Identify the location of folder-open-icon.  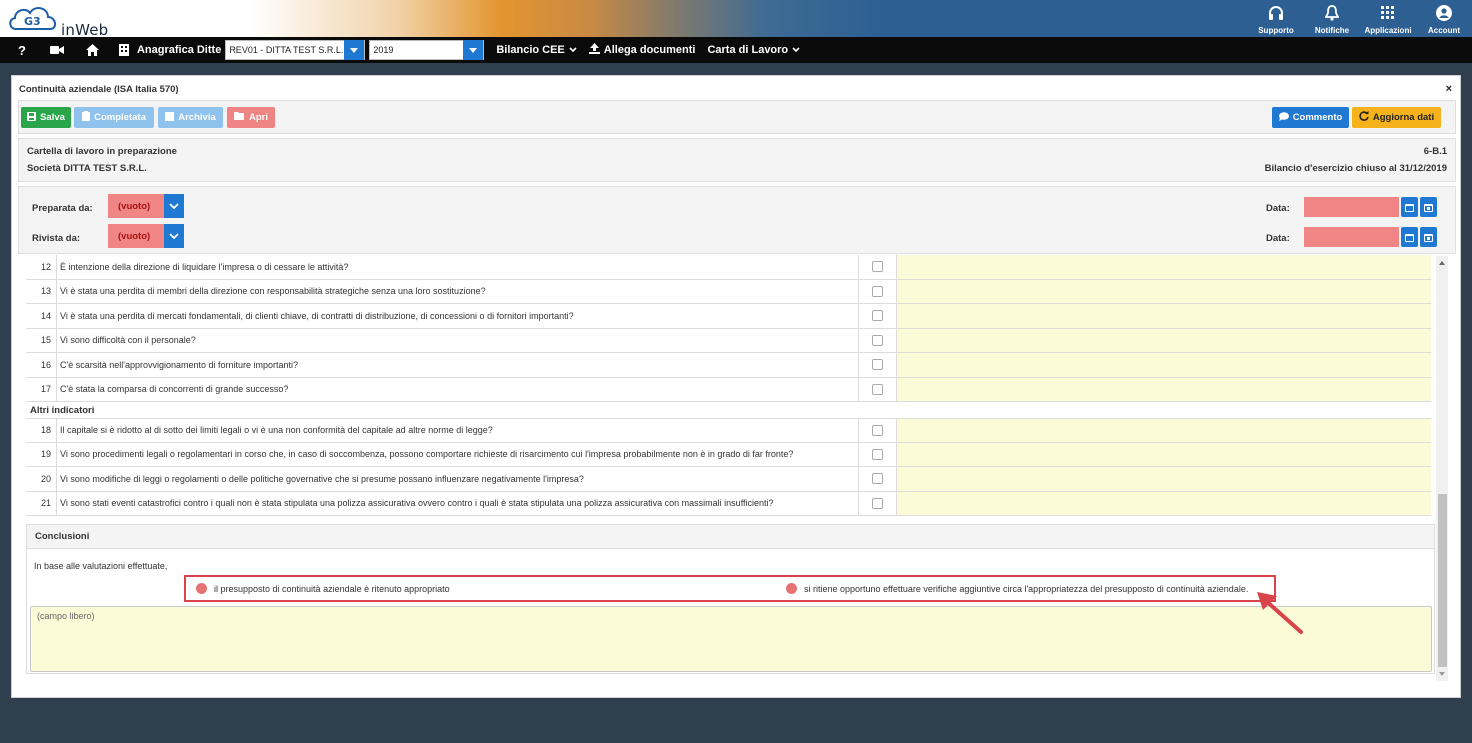
(239, 117).